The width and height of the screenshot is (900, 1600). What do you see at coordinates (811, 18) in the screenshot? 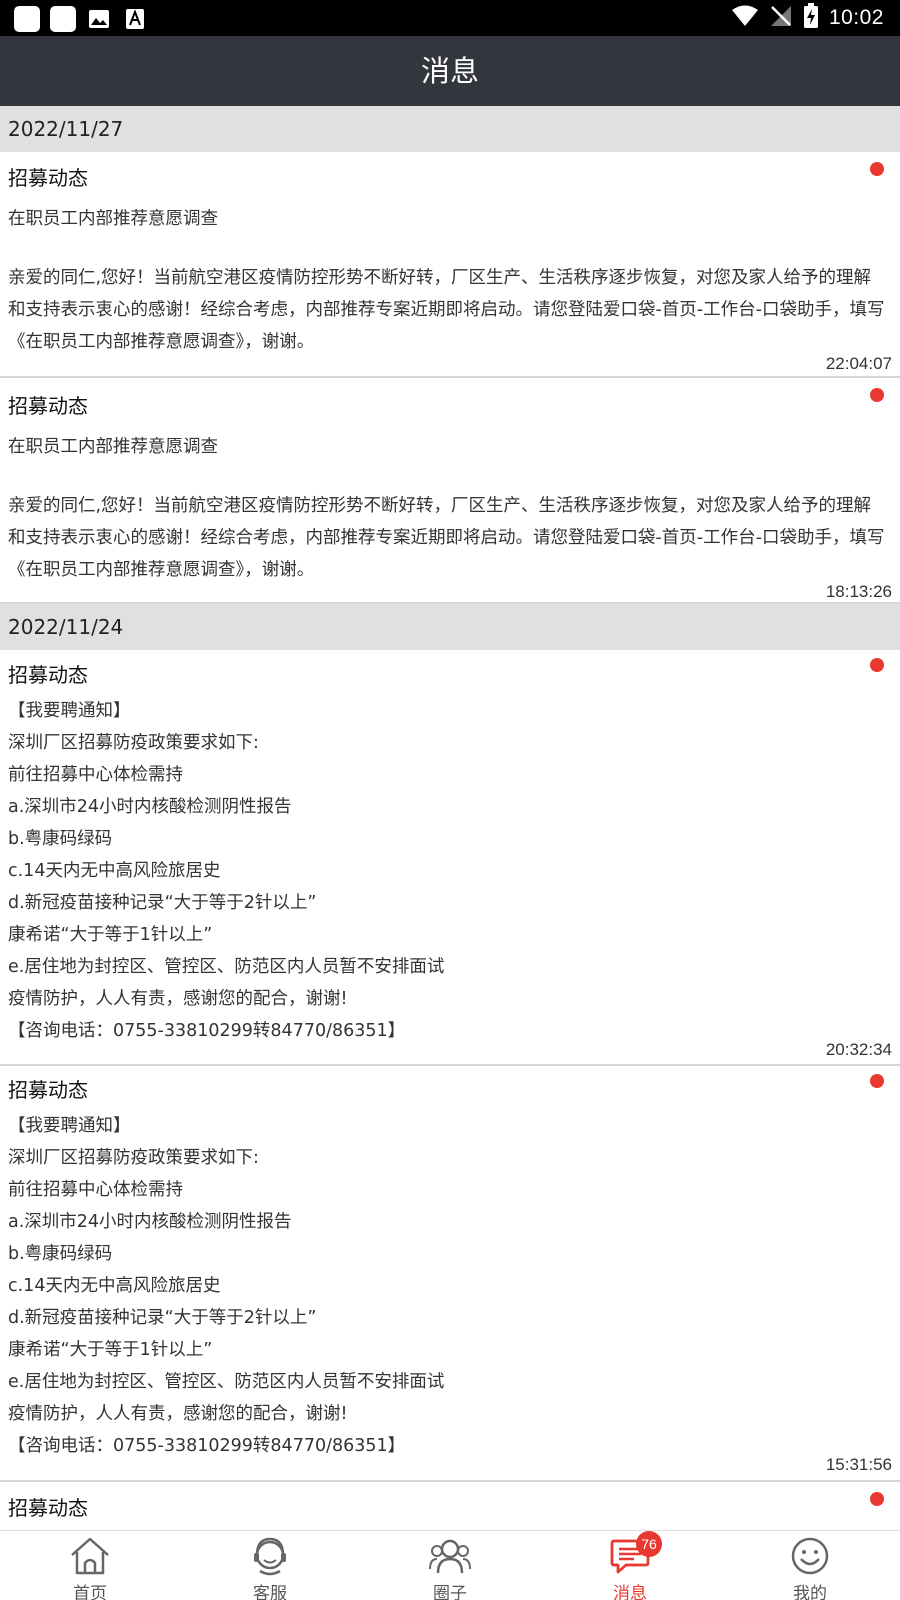
I see `battery-charging-icon` at bounding box center [811, 18].